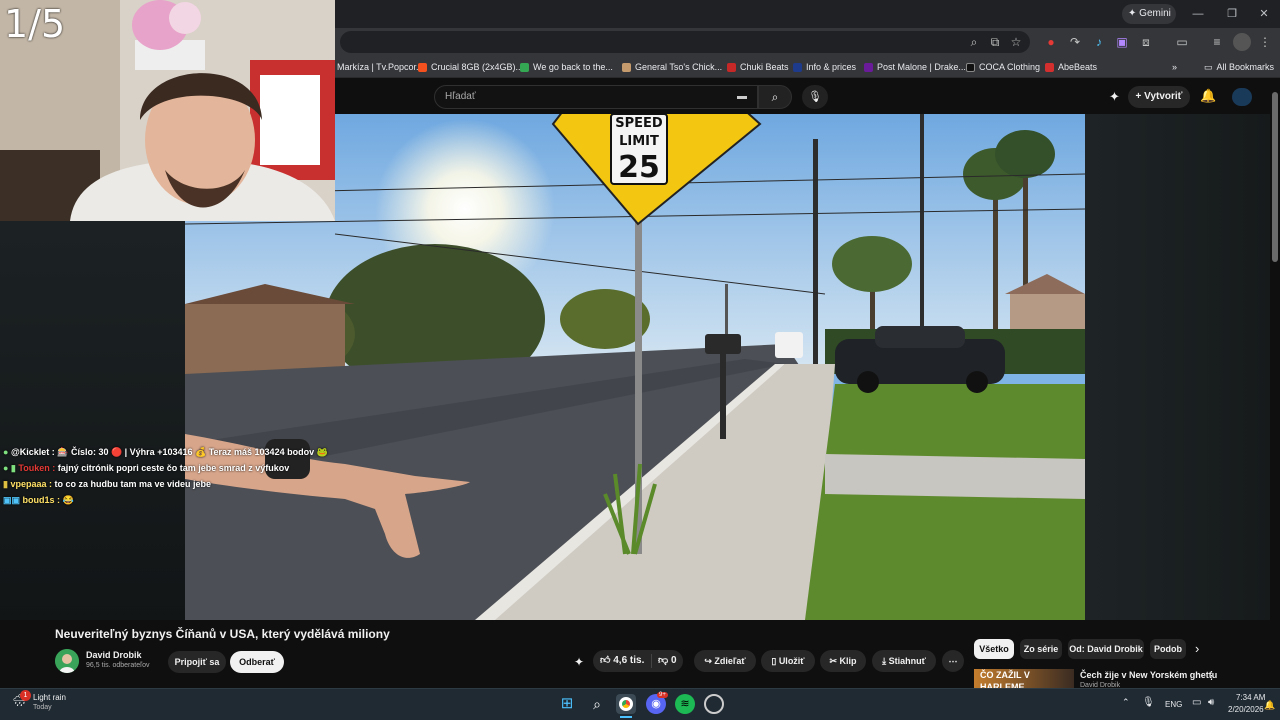 This screenshot has width=1280, height=720. What do you see at coordinates (1106, 649) in the screenshot?
I see `chip-from-channel: Od: David Drobik` at bounding box center [1106, 649].